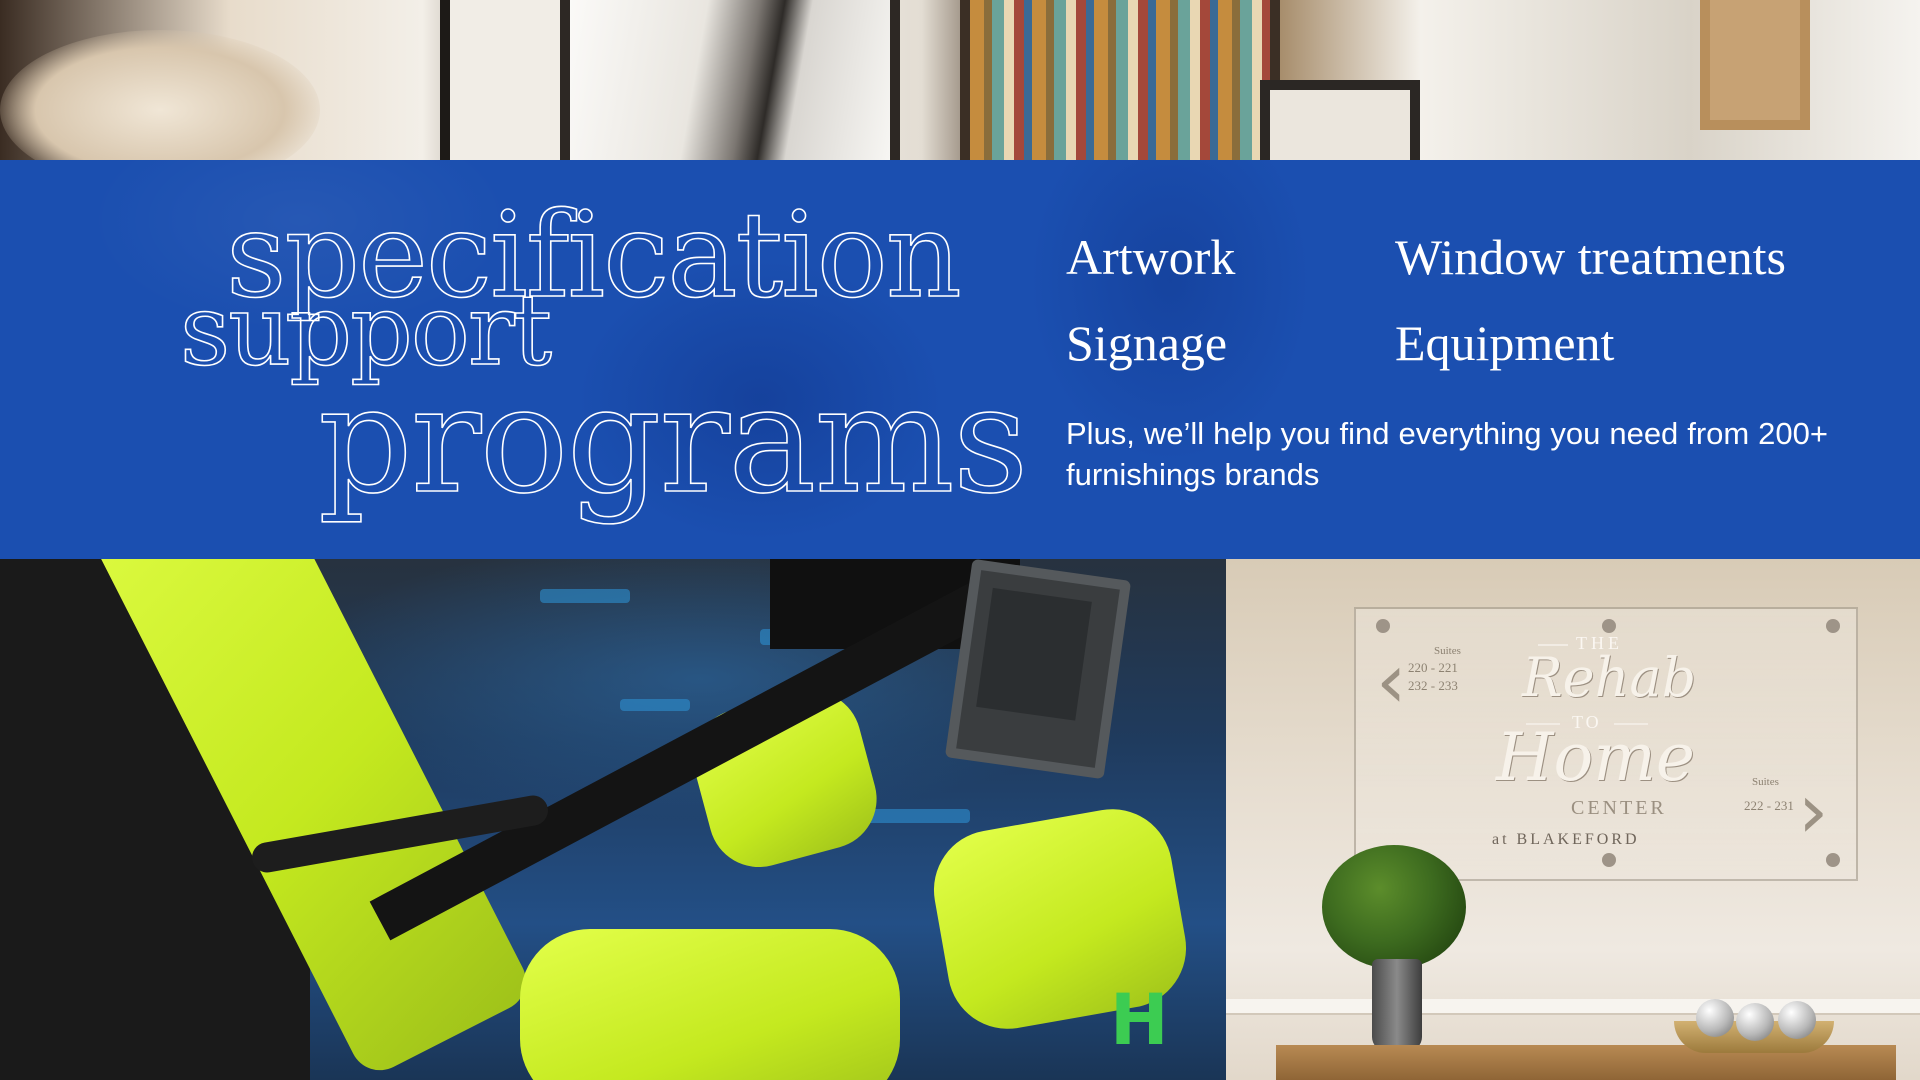 The image size is (1920, 1080). I want to click on category-equipment: Equipment, so click(1505, 343).